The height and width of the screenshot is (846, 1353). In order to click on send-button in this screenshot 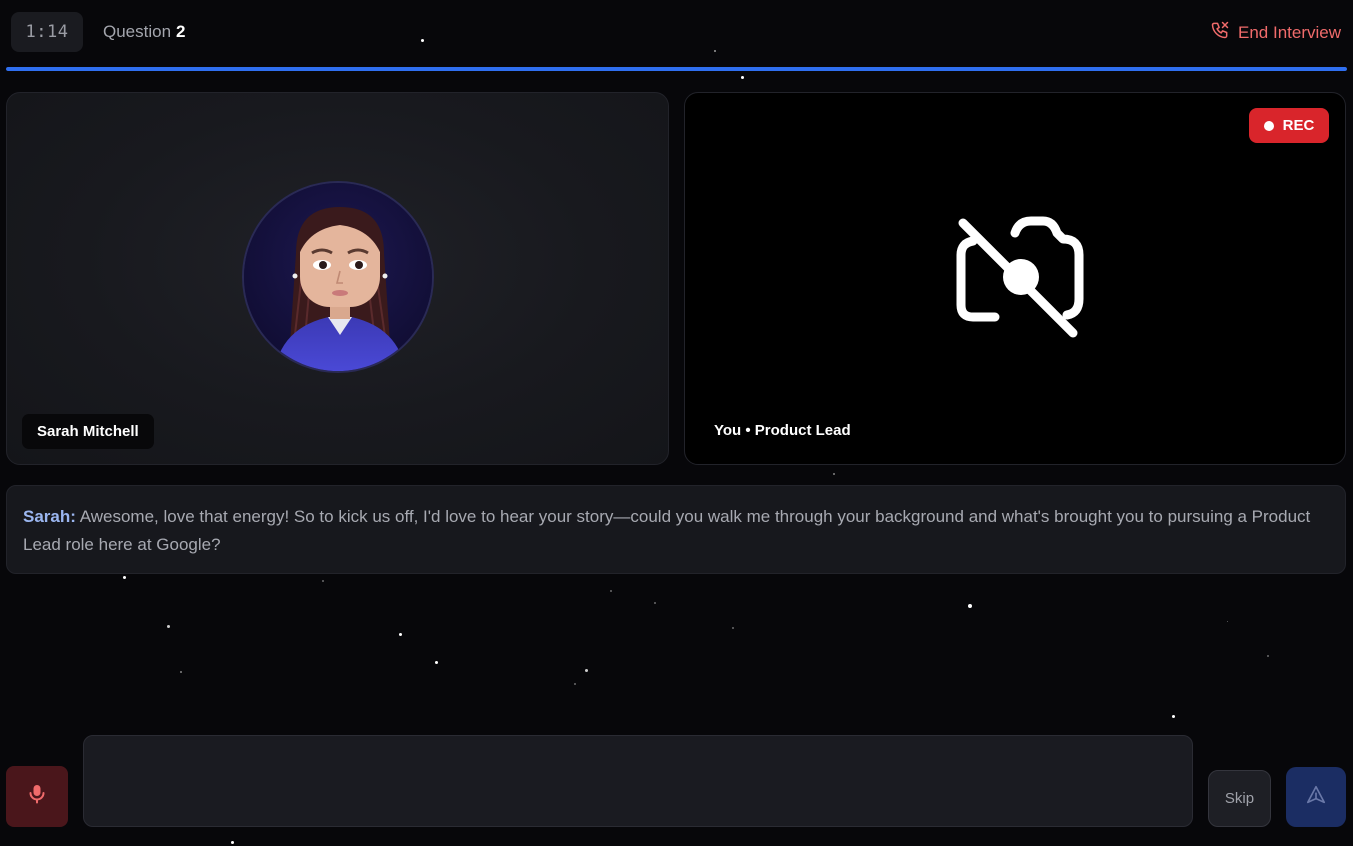, I will do `click(1316, 797)`.